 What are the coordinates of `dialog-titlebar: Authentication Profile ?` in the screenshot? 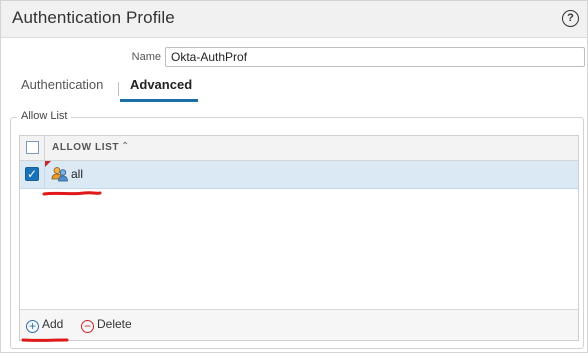 It's located at (294, 19).